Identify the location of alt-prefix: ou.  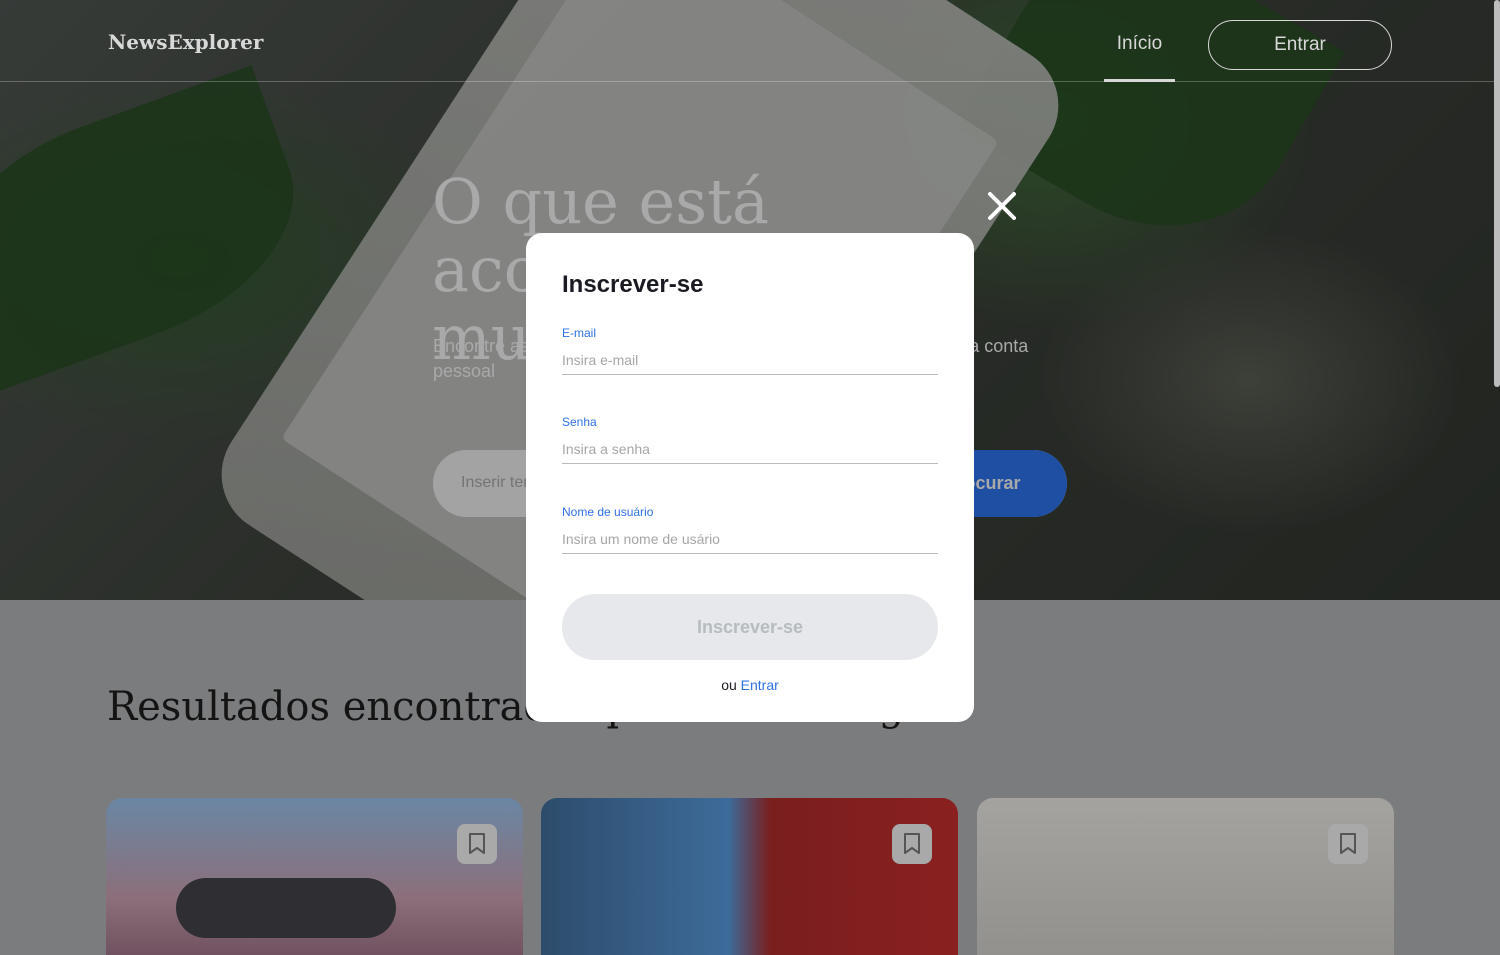
(729, 685).